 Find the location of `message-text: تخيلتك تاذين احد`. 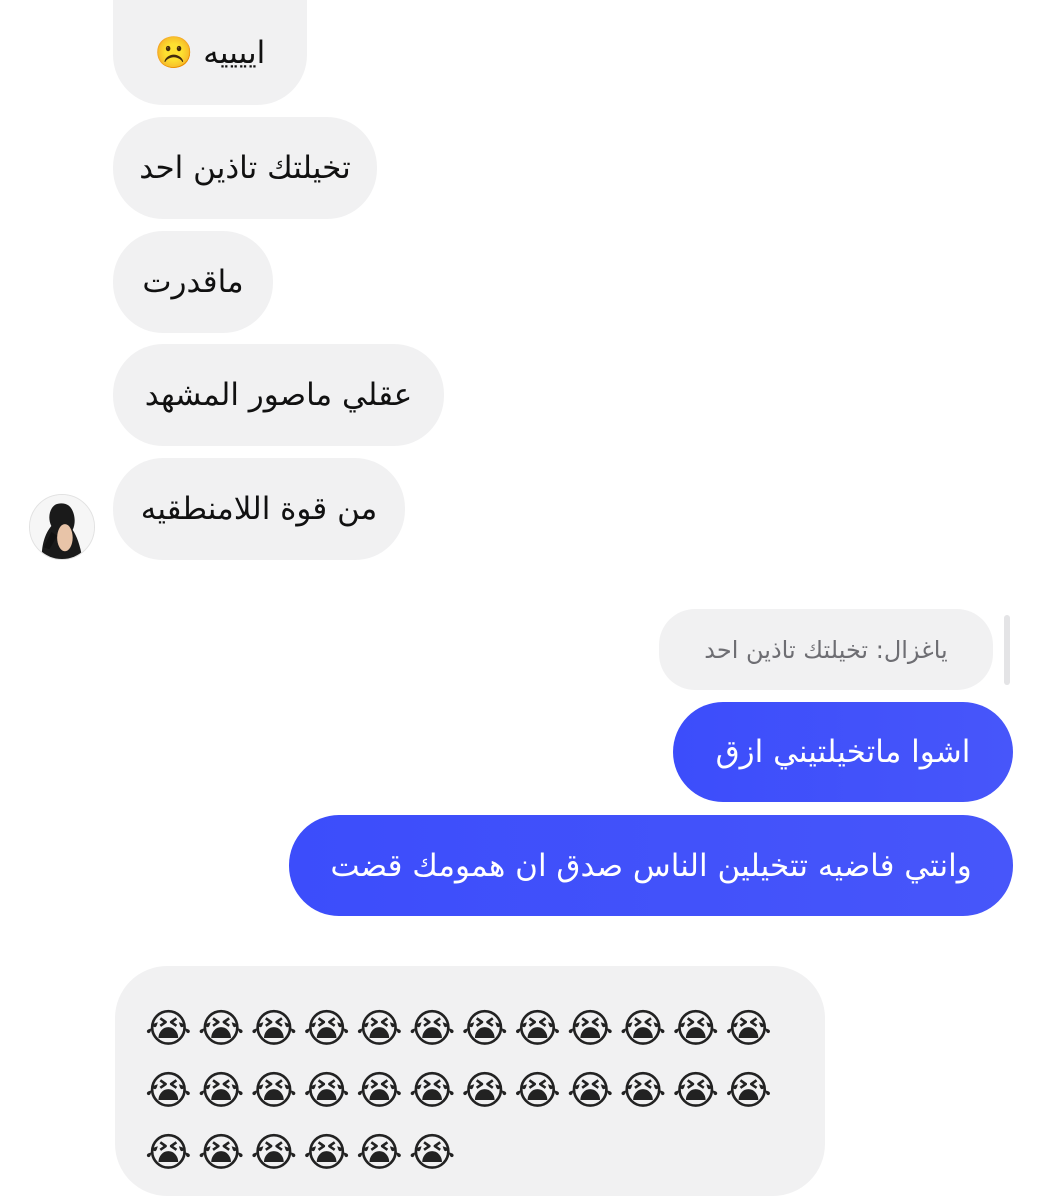

message-text: تخيلتك تاذين احد is located at coordinates (245, 168).